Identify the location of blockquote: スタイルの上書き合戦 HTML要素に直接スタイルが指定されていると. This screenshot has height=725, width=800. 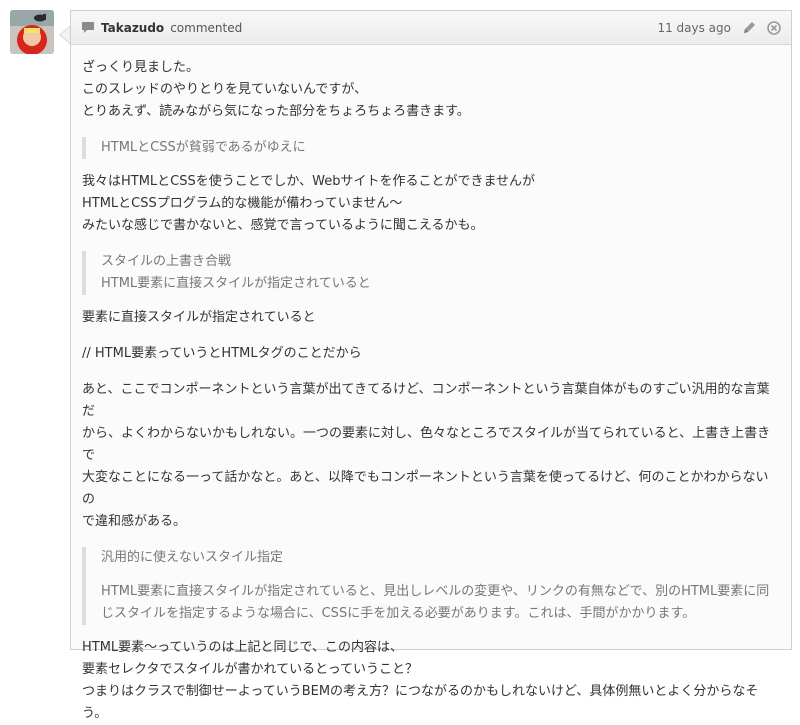
(431, 273).